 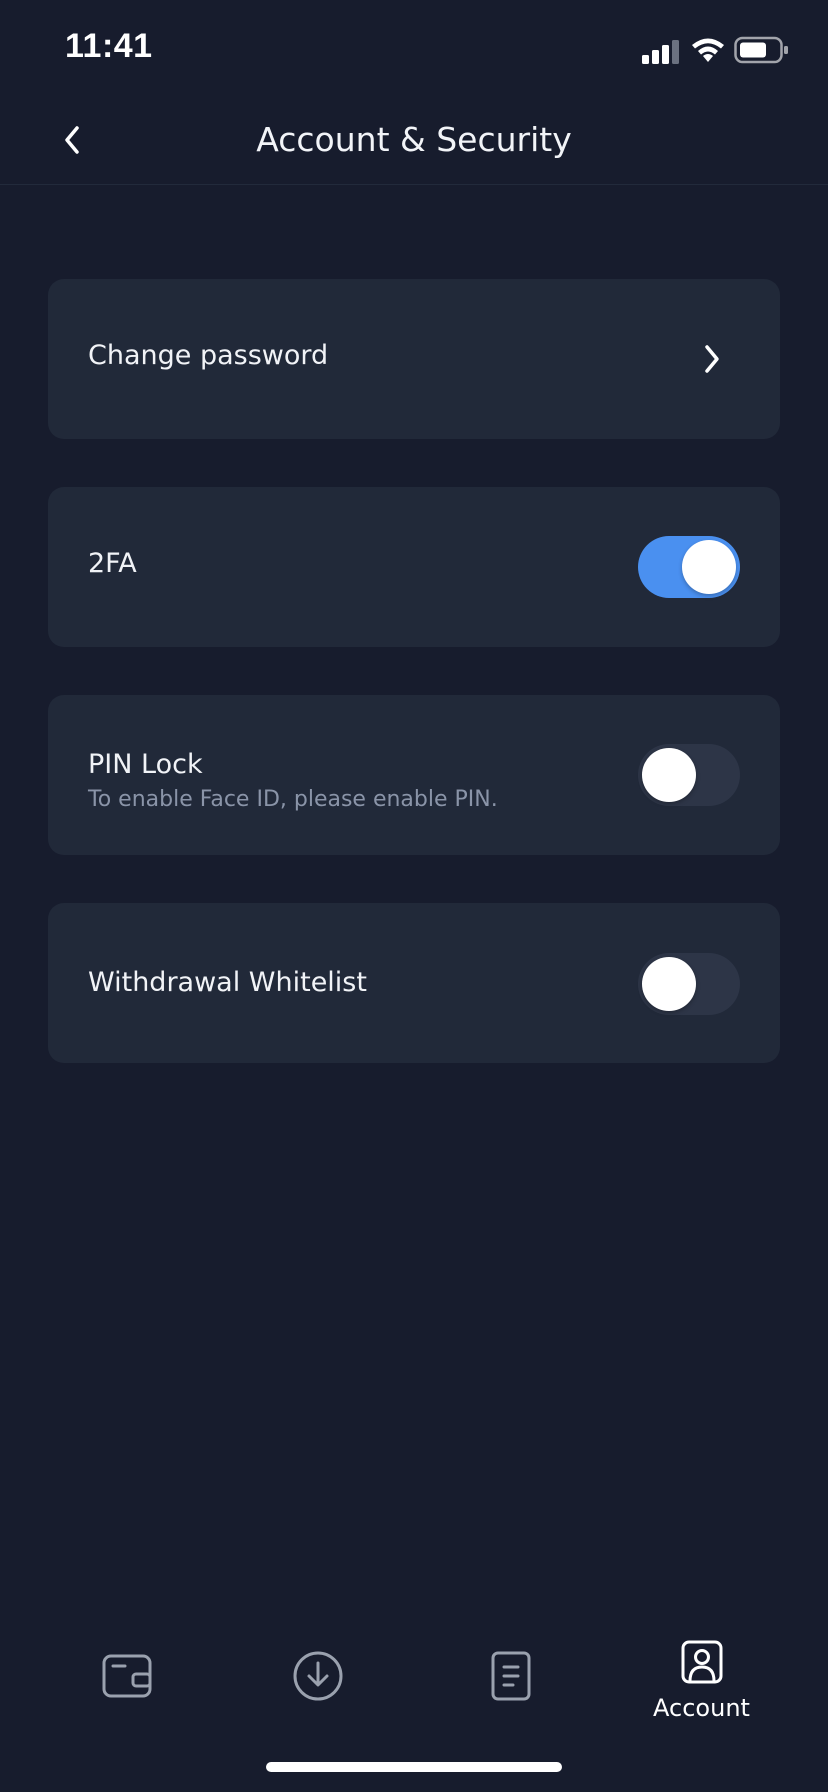 I want to click on withdrawal-whitelist-label: Withdrawal Whitelist, so click(x=227, y=982).